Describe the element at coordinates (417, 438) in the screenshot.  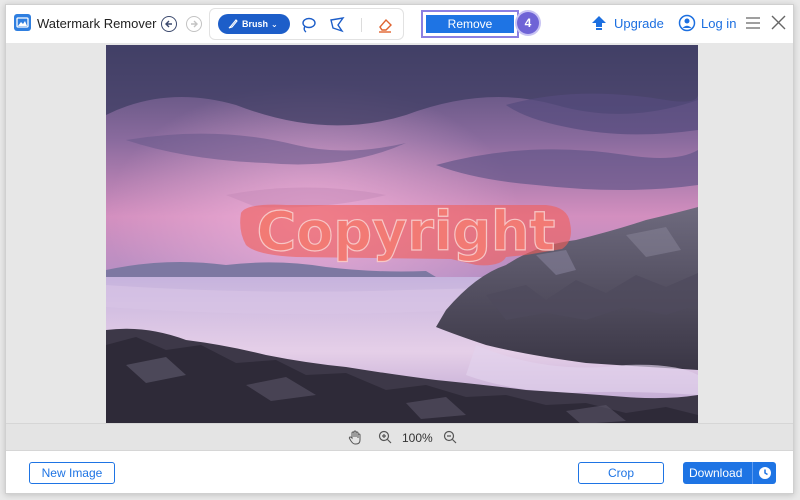
I see `zoom-level: 100%` at that location.